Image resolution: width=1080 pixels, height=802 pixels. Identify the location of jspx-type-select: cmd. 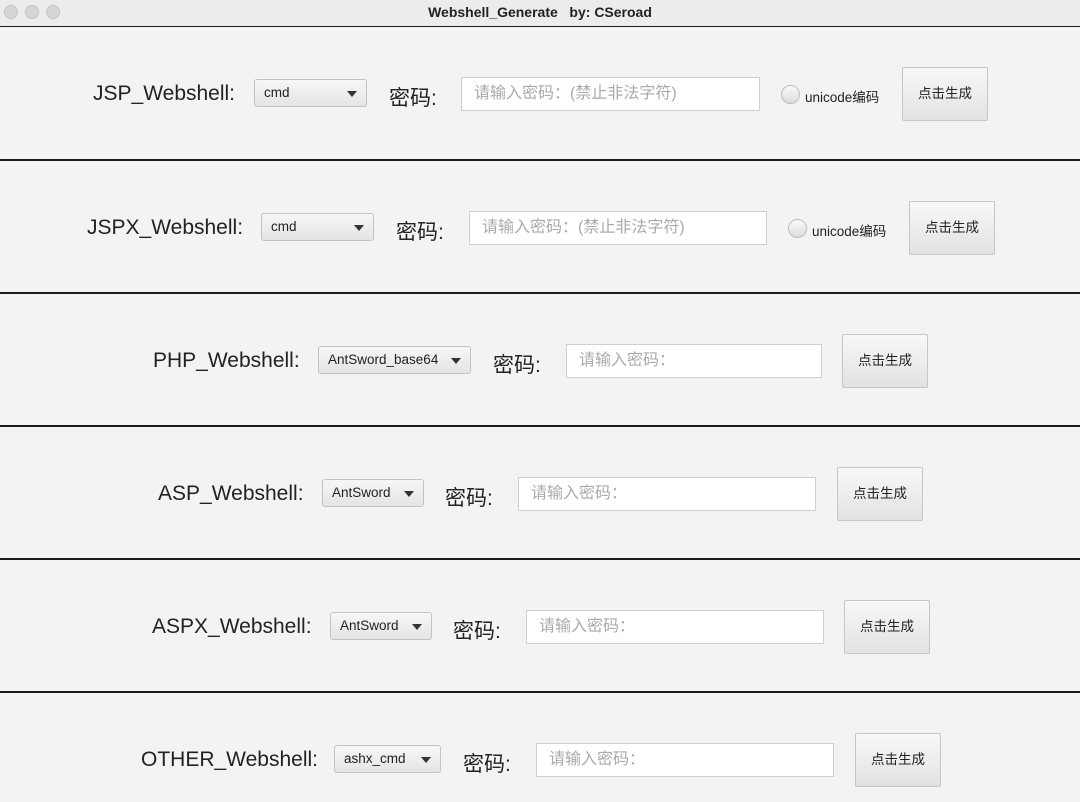
(317, 227).